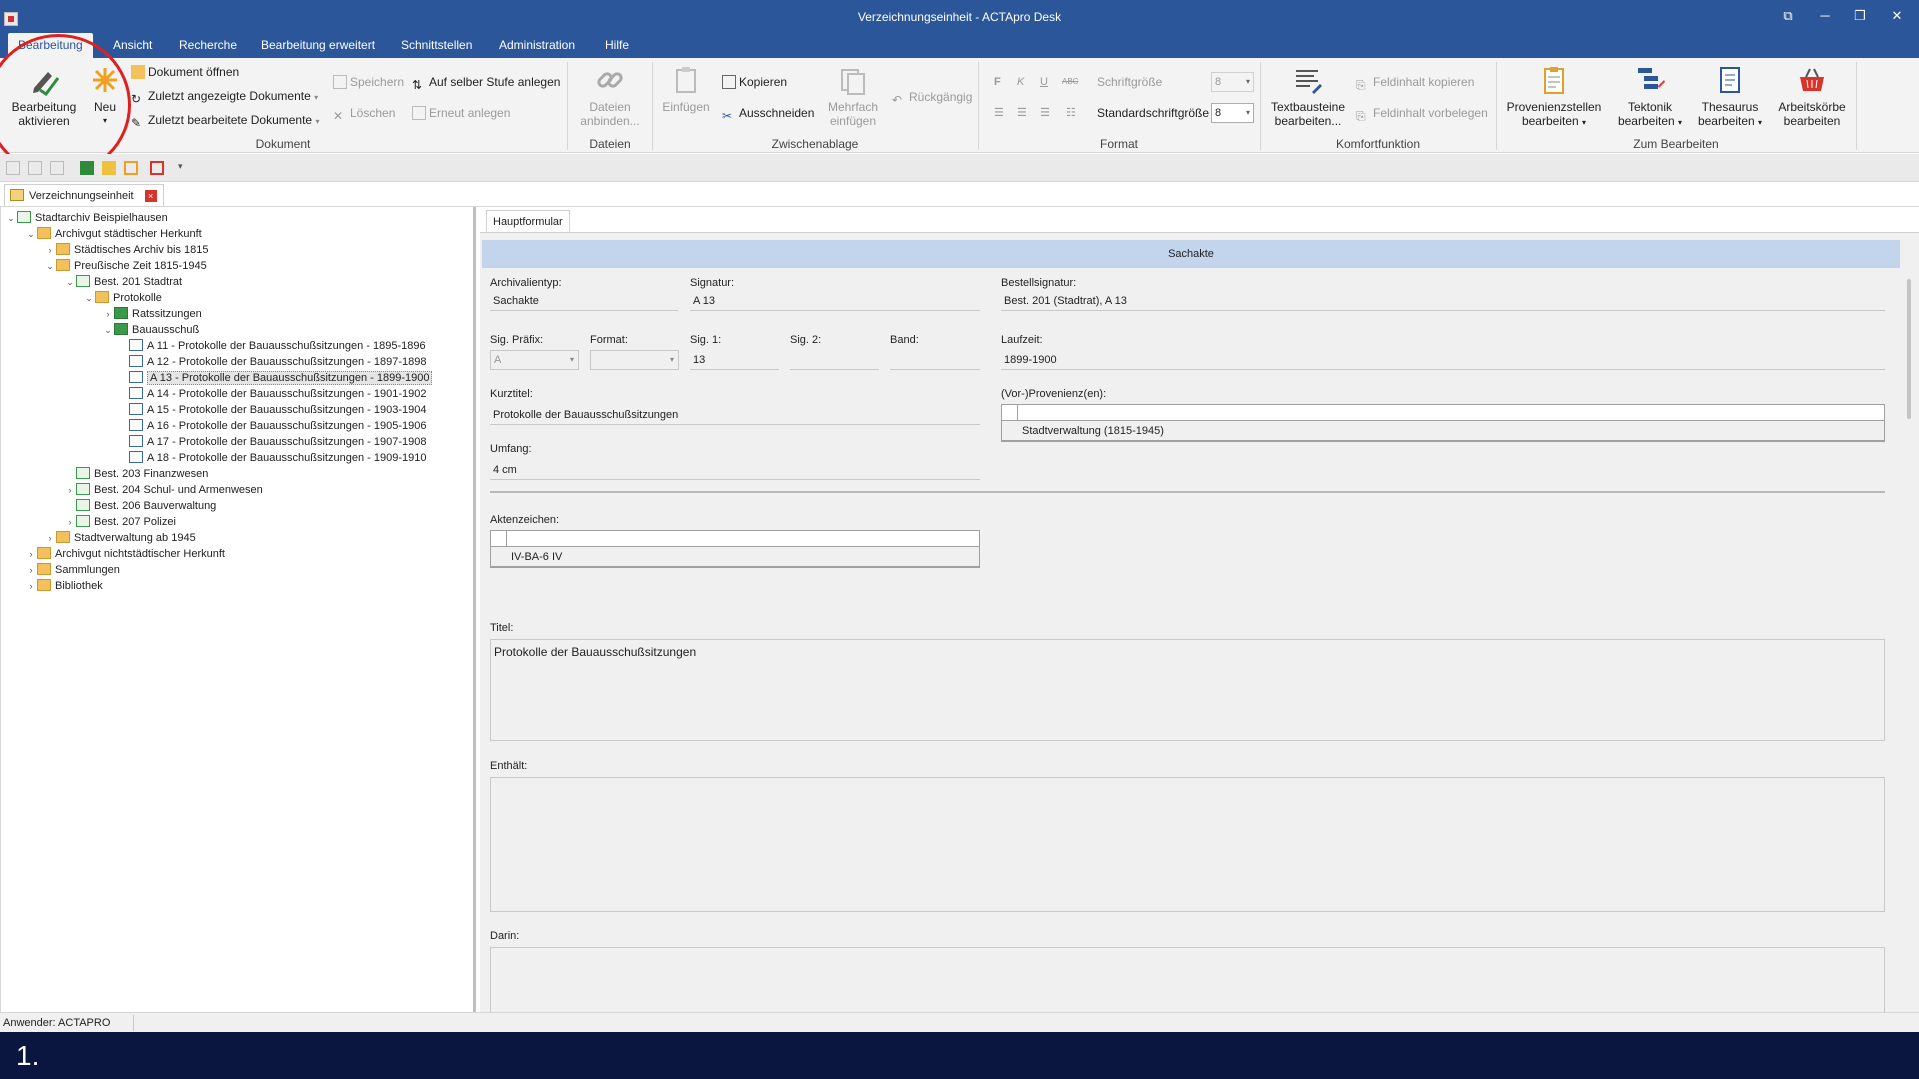 The image size is (1919, 1079). Describe the element at coordinates (185, 168) in the screenshot. I see `qat-customize-icon: ▾` at that location.